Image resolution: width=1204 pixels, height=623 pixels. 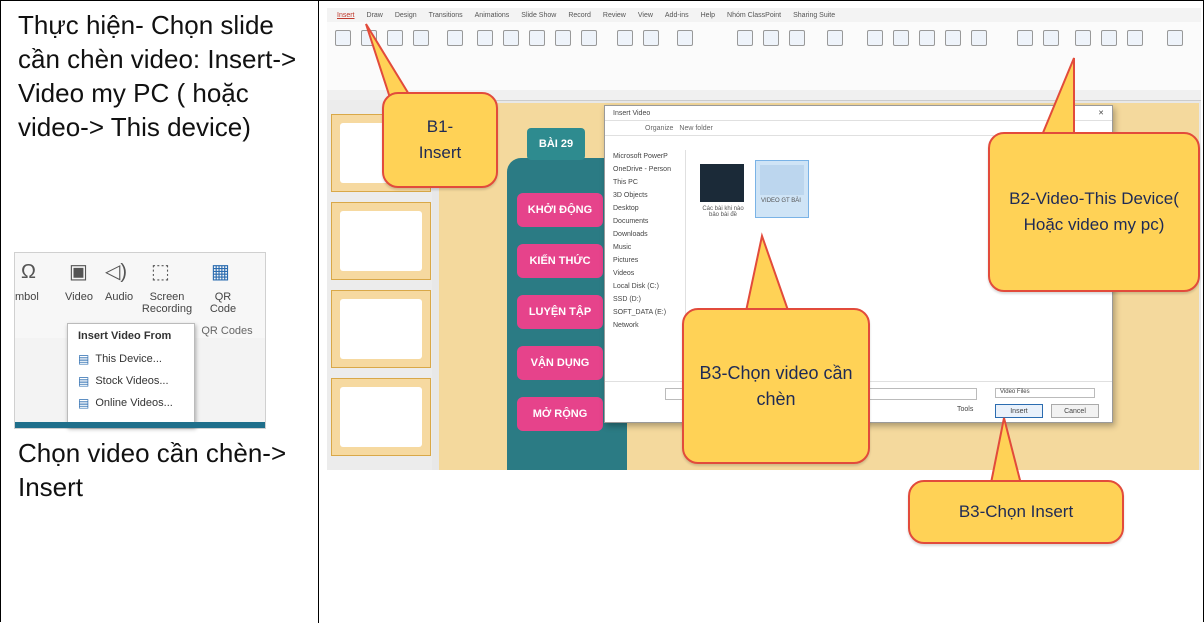 What do you see at coordinates (492, 15) in the screenshot?
I see `tab-animations: Animations` at bounding box center [492, 15].